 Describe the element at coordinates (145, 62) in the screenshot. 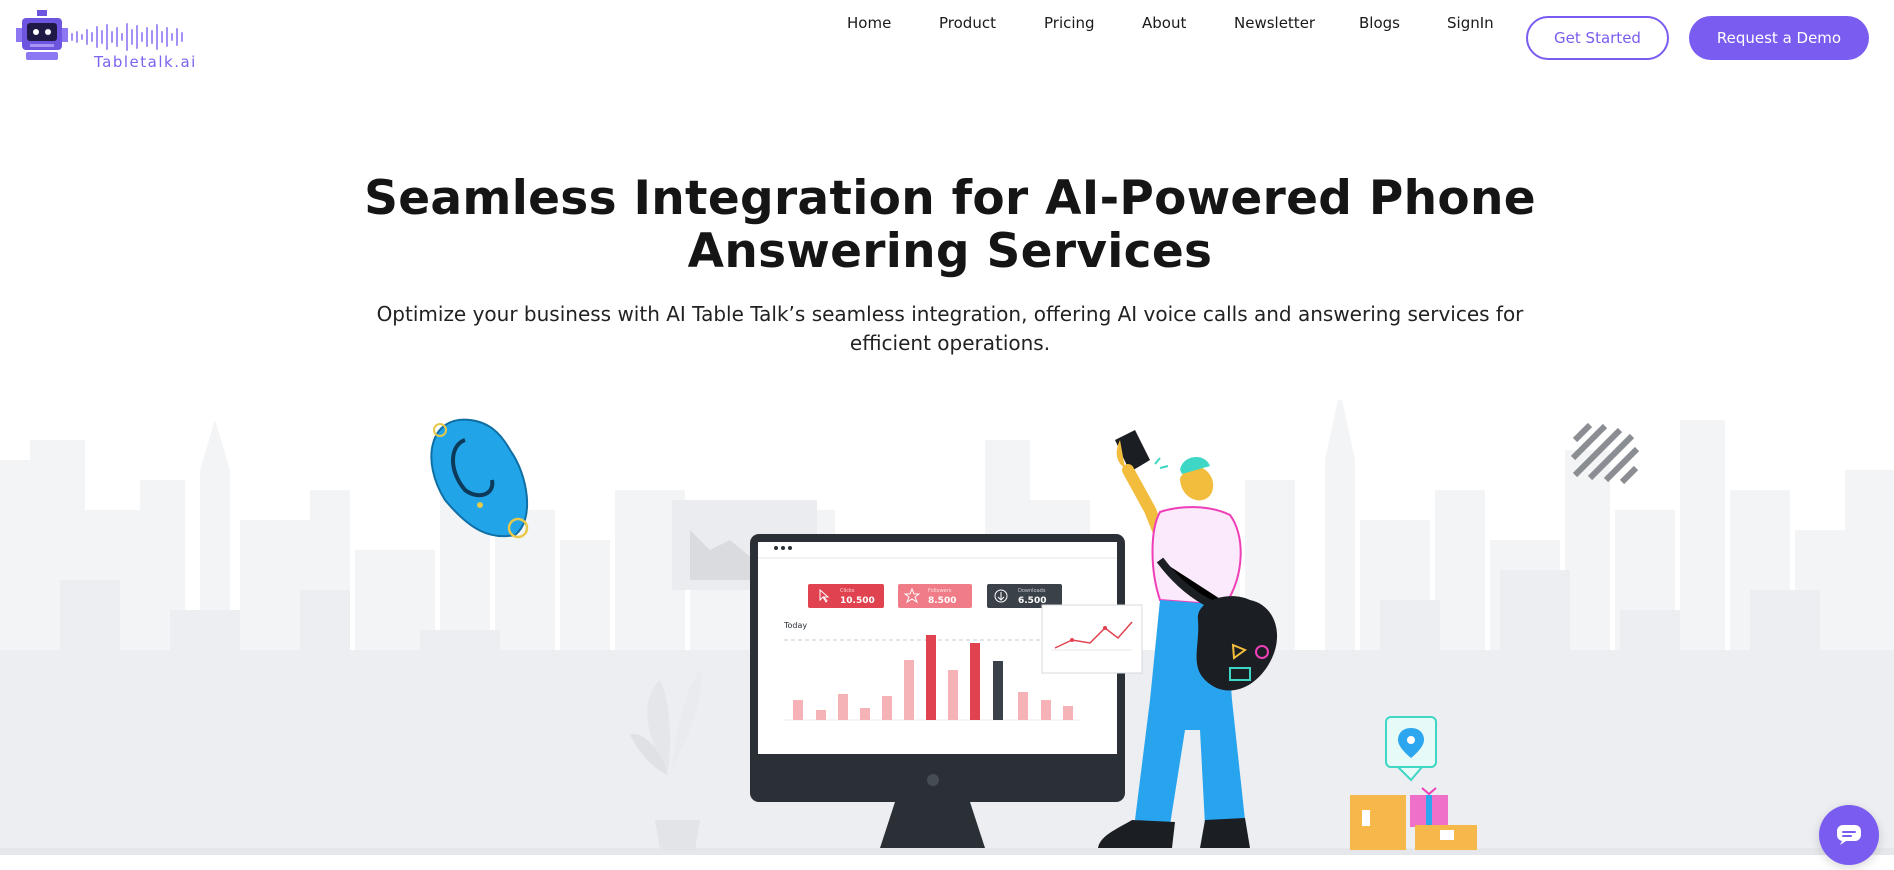

I see `brand-name: Tabletalk.ai` at that location.